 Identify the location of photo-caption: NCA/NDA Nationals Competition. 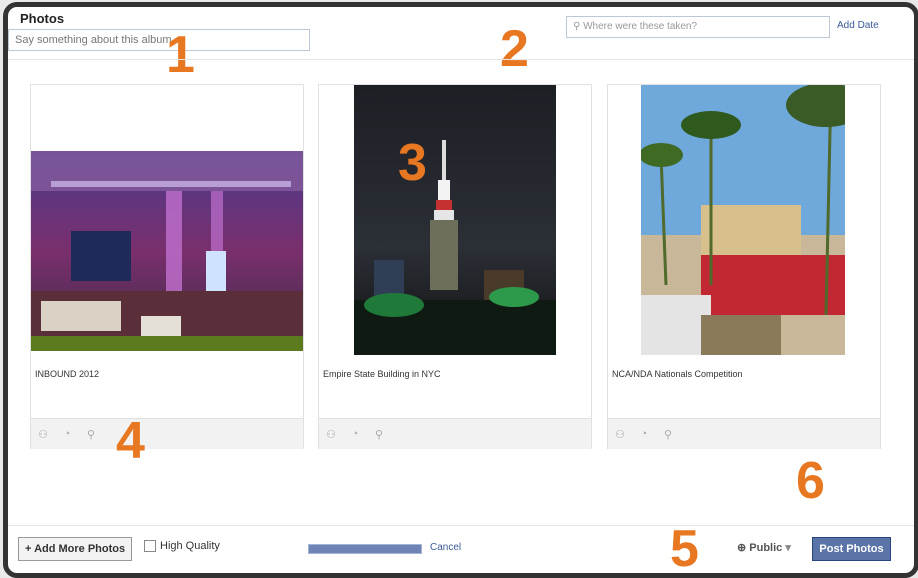
(677, 374).